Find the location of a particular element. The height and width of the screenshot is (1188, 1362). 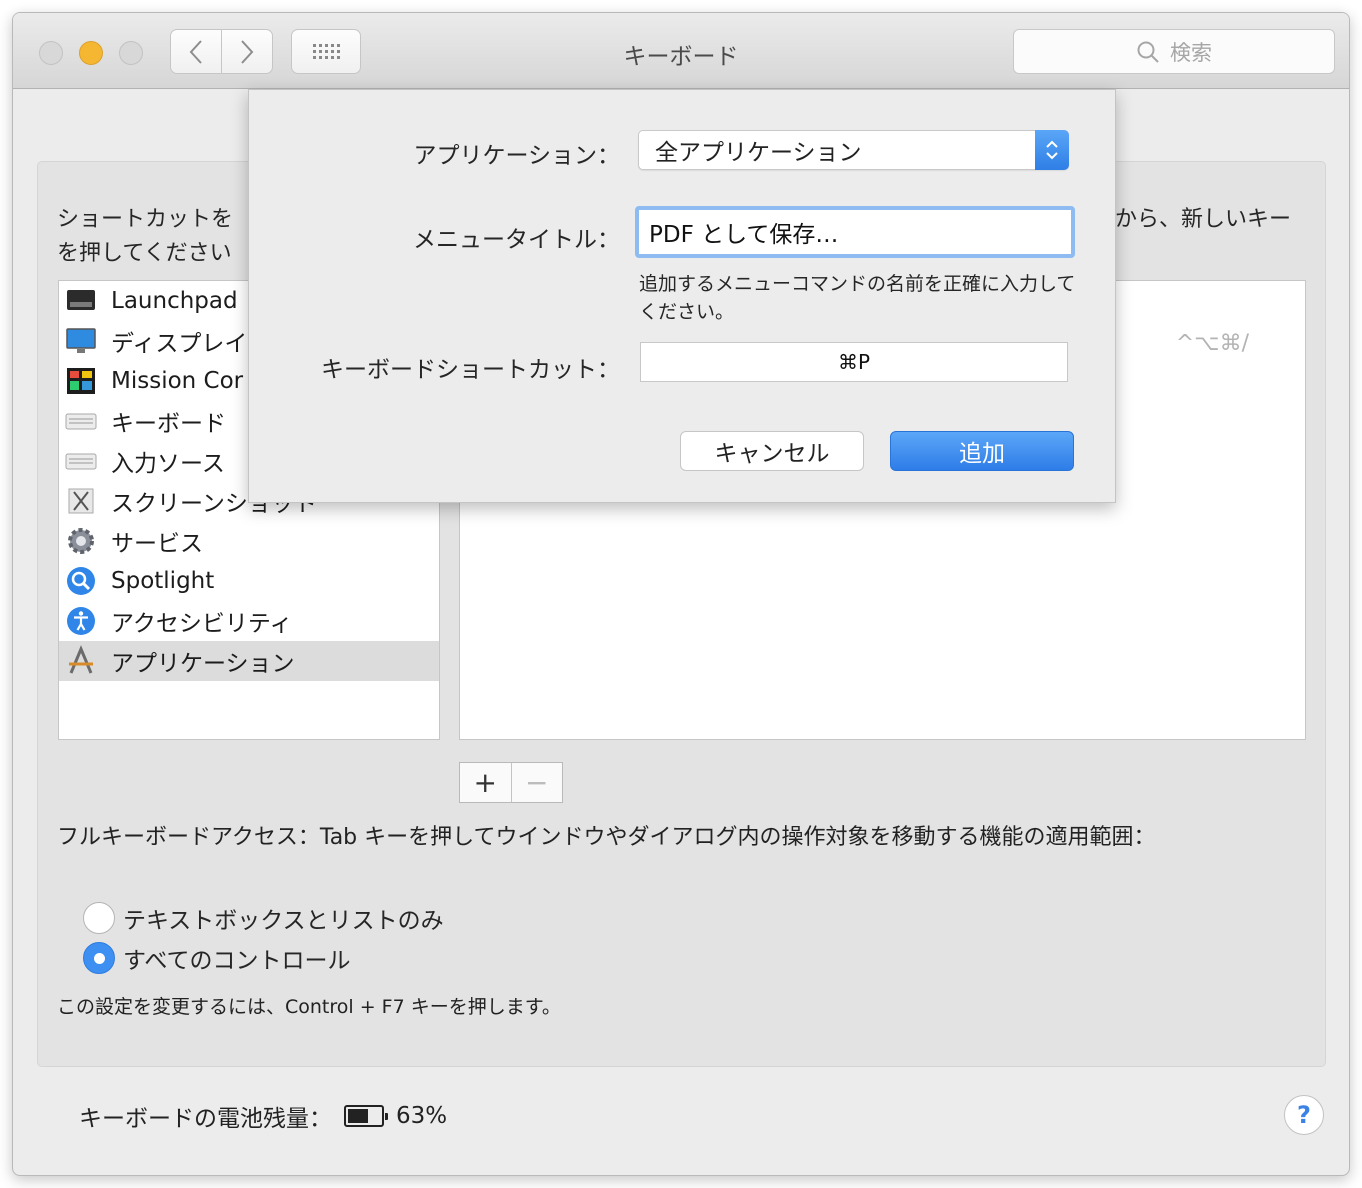

list-item-accessibility: アクセシビリティ is located at coordinates (249, 621).